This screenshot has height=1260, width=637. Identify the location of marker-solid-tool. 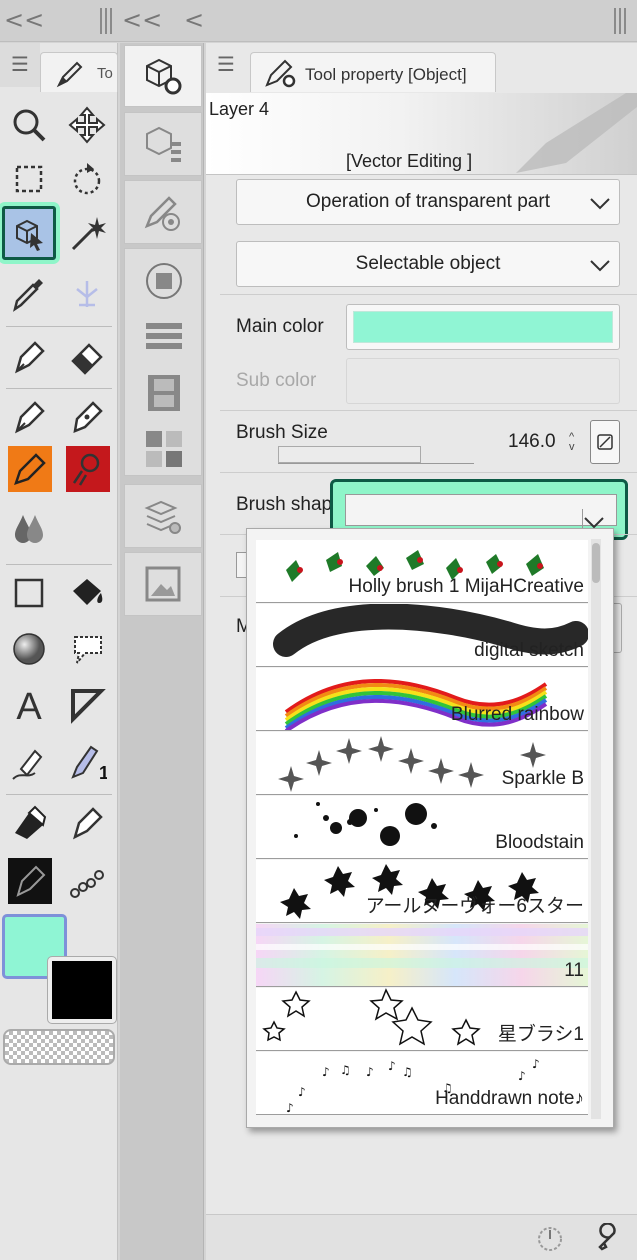
(29, 823).